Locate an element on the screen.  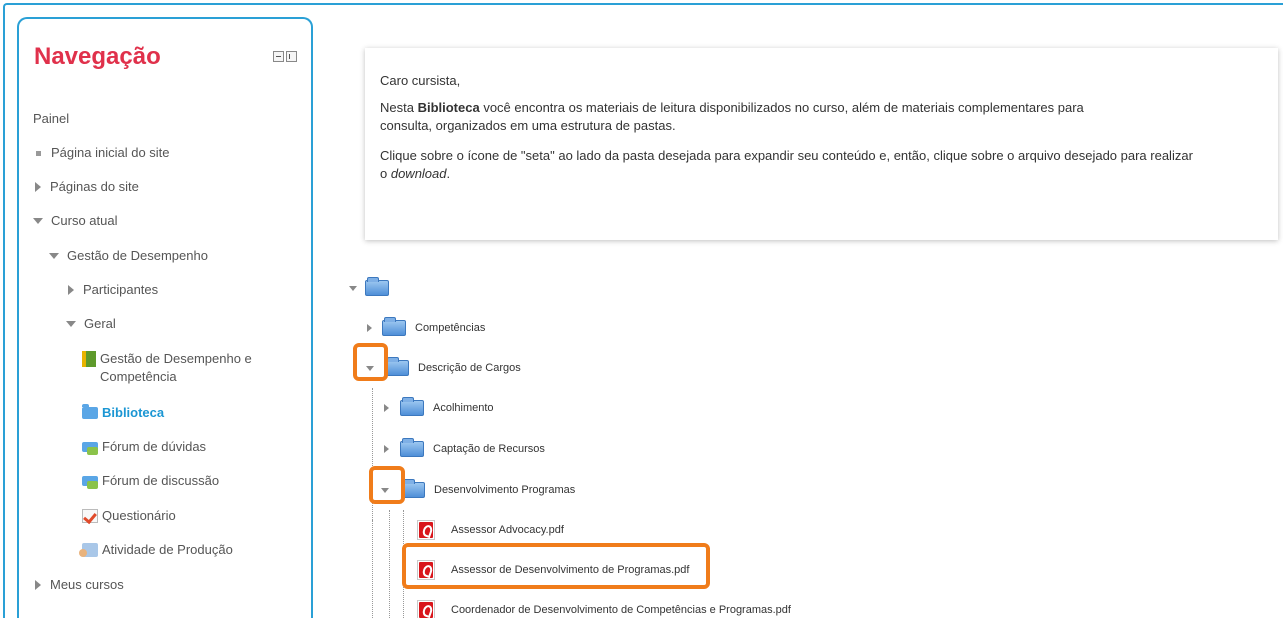
intro-bold-text: Biblioteca is located at coordinates (448, 107).